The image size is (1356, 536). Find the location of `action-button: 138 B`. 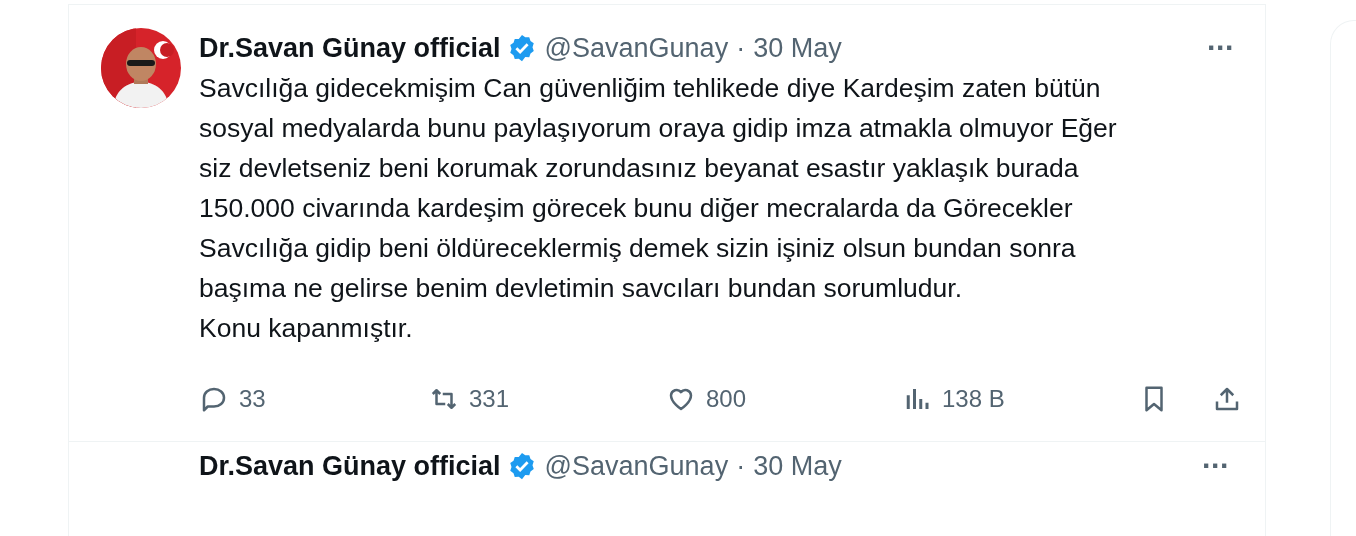

action-button: 138 B is located at coordinates (953, 399).